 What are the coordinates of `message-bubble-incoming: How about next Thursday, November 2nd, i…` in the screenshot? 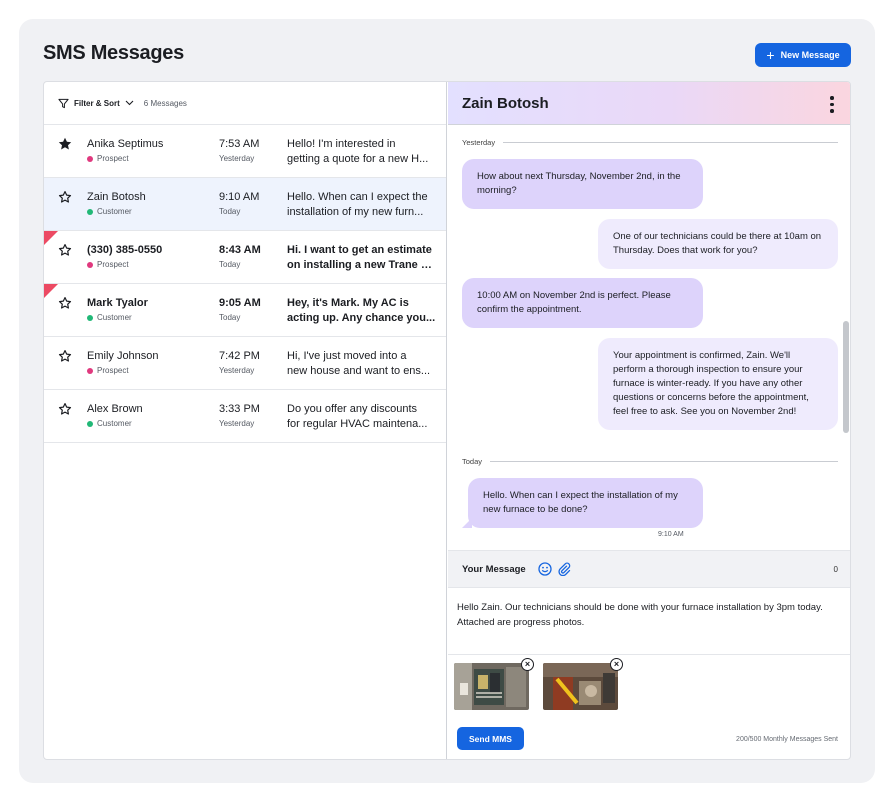 It's located at (582, 184).